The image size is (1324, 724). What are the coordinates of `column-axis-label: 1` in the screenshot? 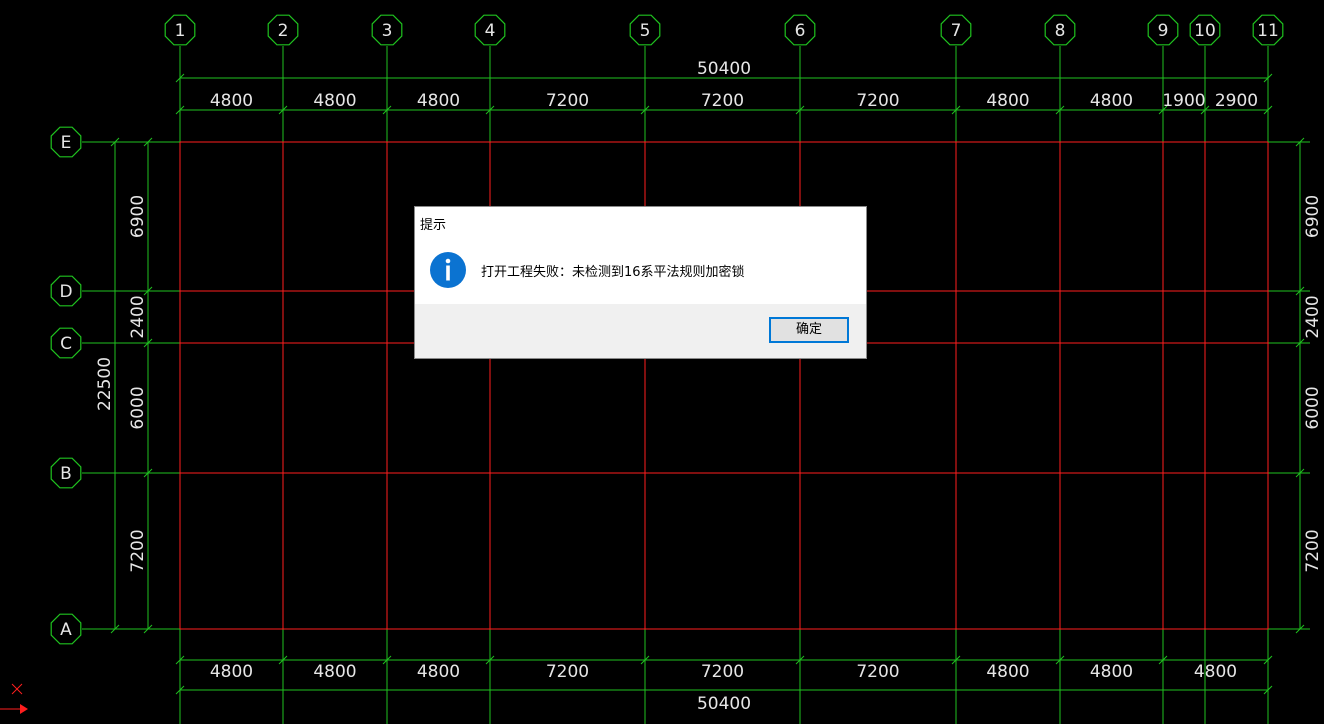 It's located at (180, 31).